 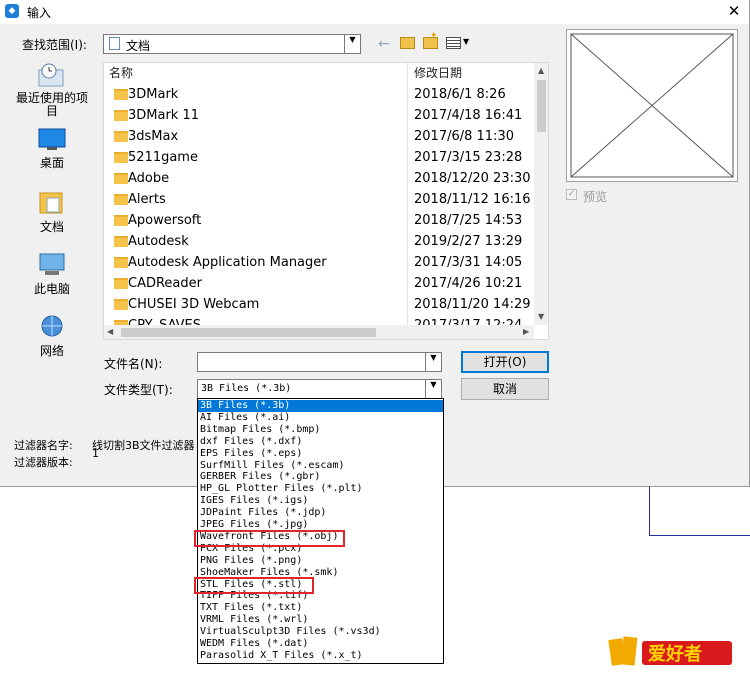 I want to click on filetype-option: Parasolid X_T Files (*.x_t), so click(x=281, y=656).